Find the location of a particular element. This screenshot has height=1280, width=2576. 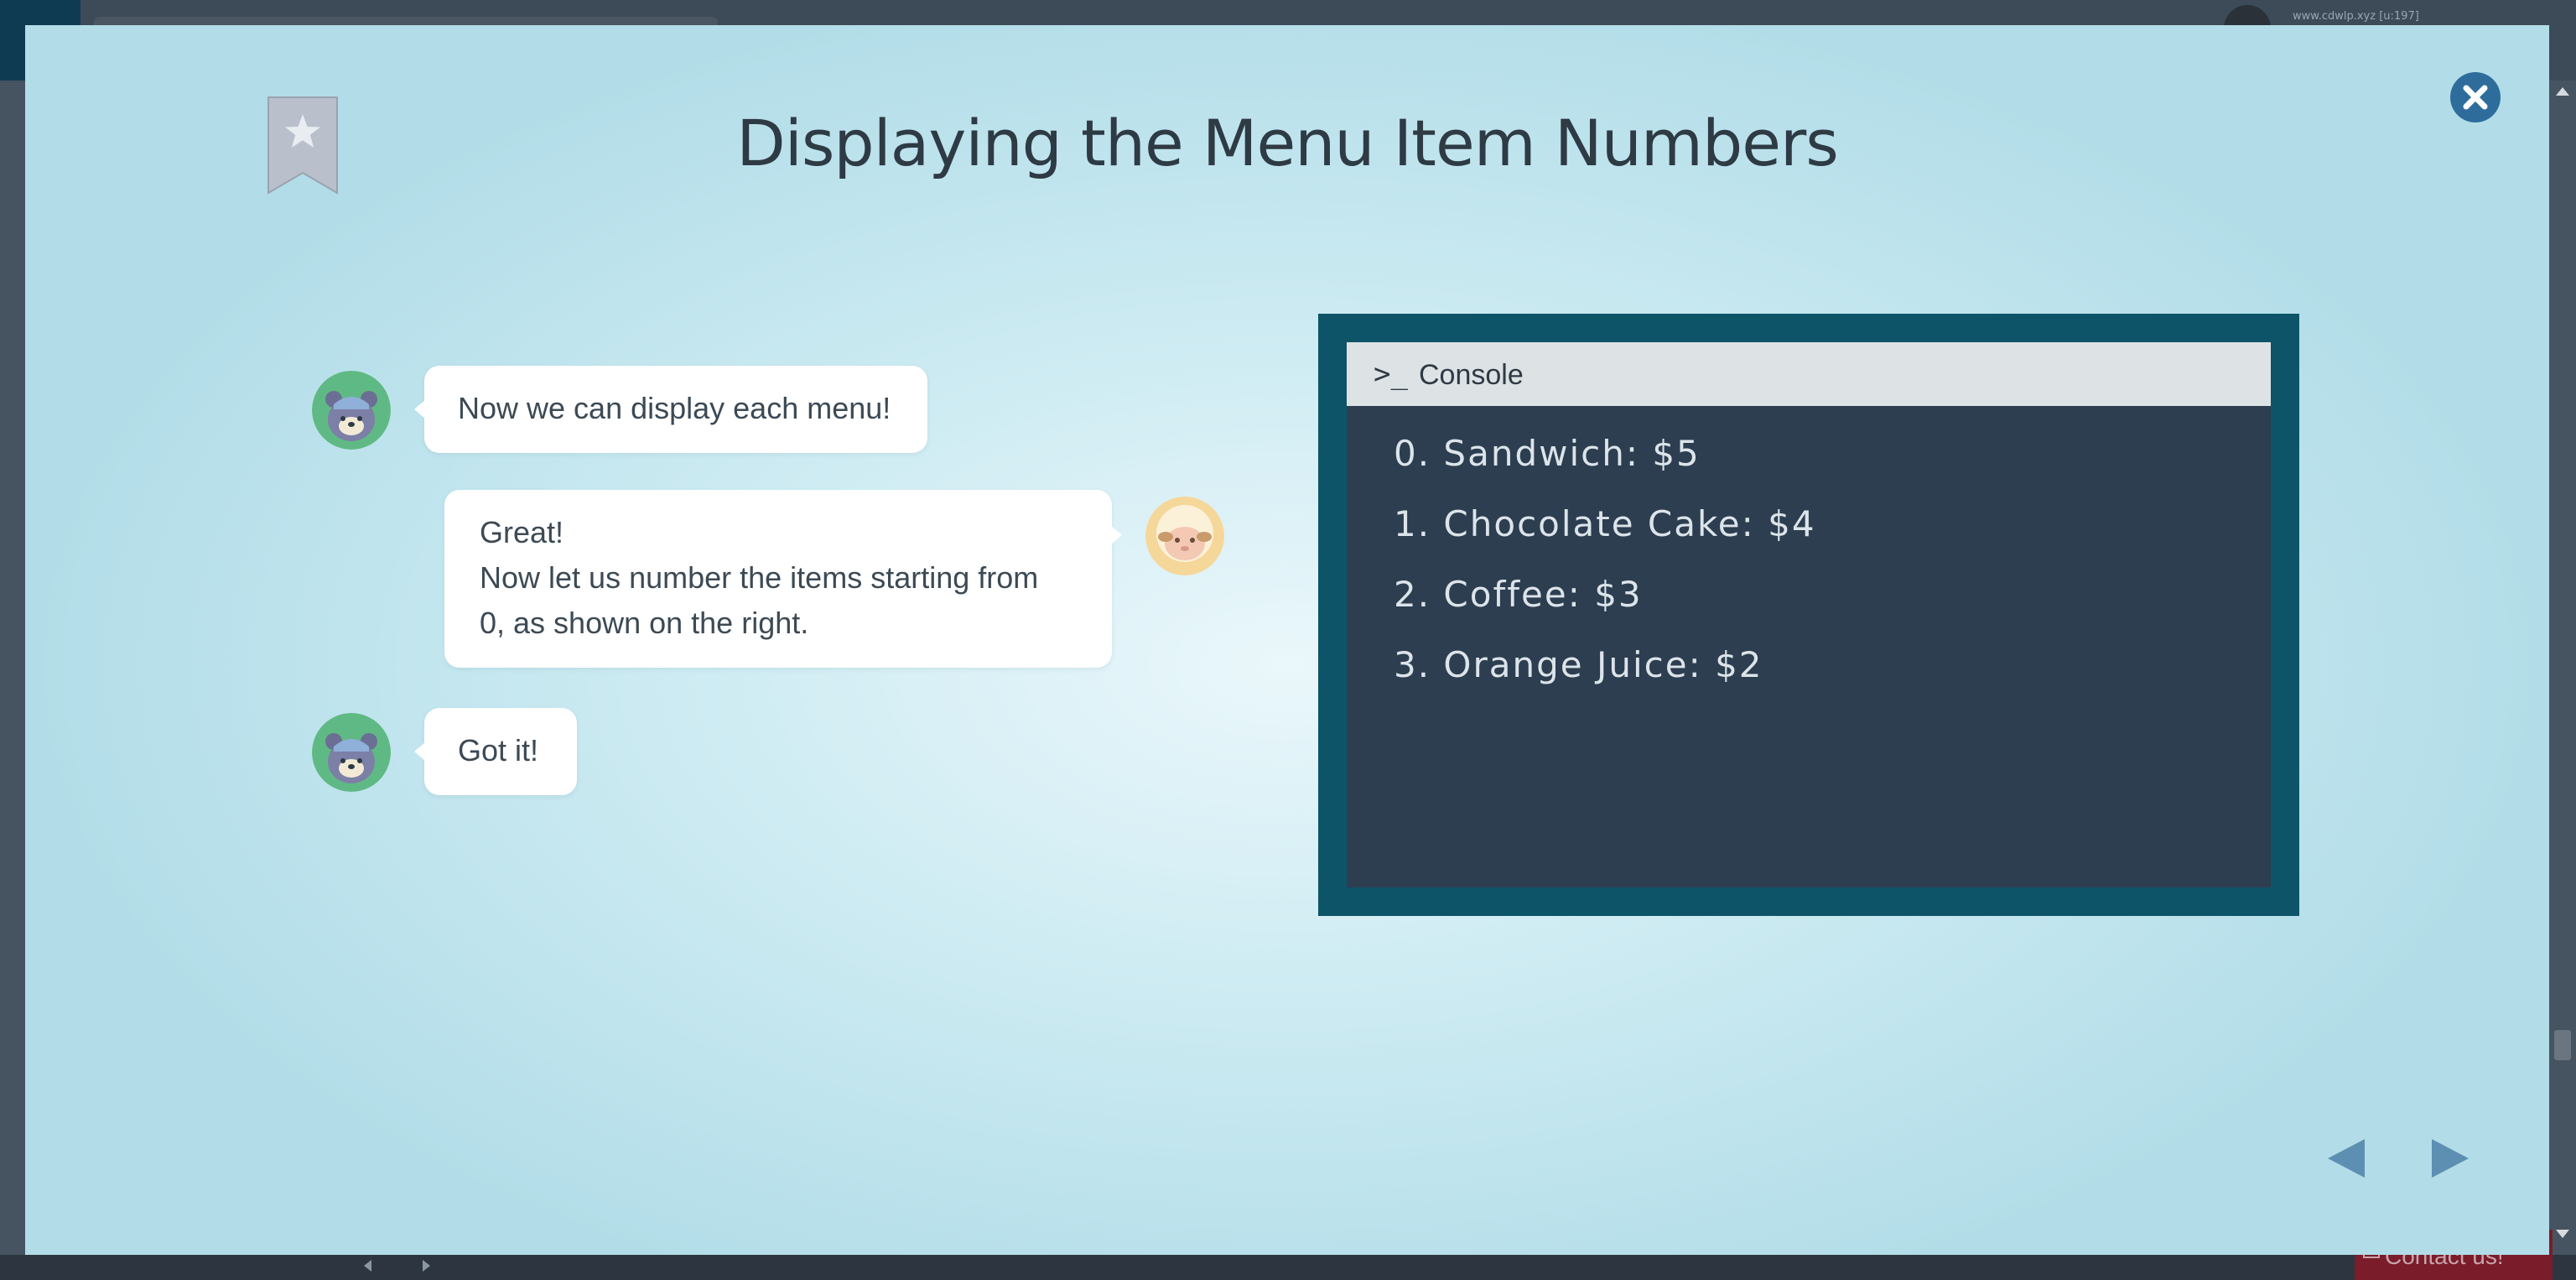

previous-slide-icon is located at coordinates (2346, 1158).